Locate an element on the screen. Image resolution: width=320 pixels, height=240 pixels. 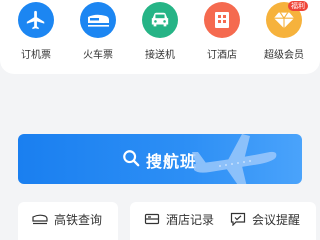
service-label: 接送机 is located at coordinates (160, 55).